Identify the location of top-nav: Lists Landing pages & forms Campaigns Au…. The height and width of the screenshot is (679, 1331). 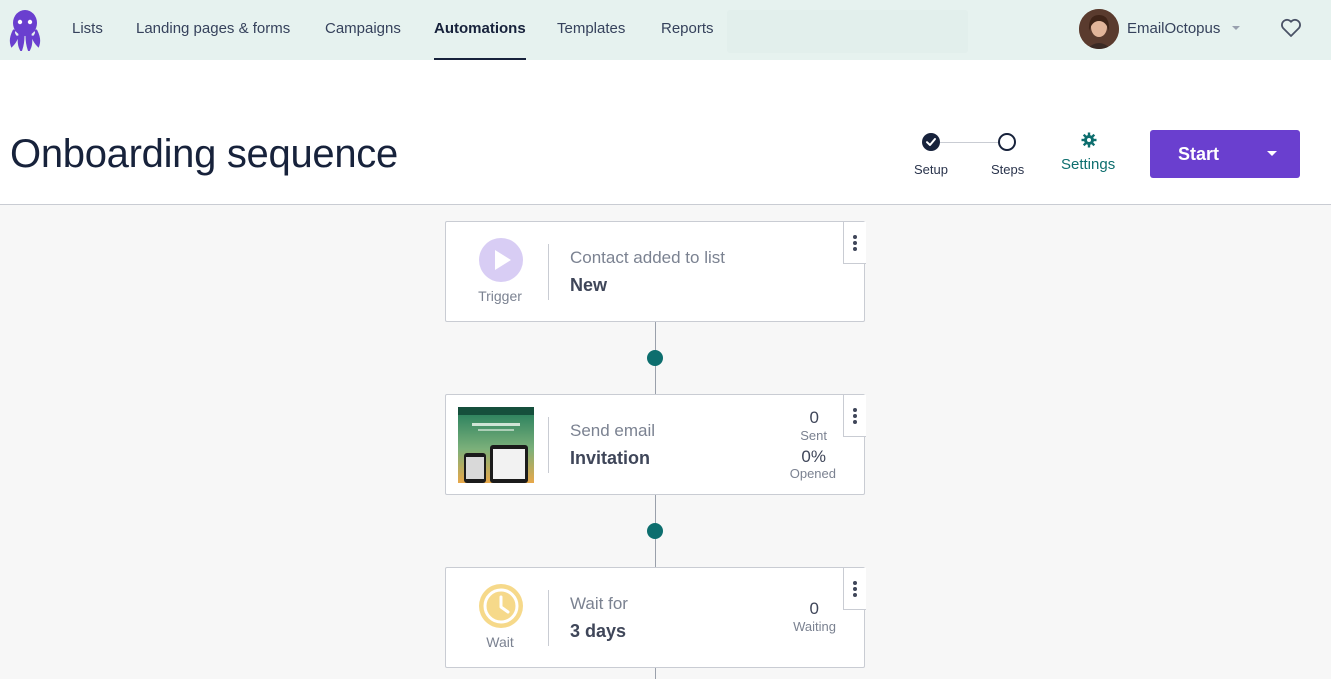
(665, 30).